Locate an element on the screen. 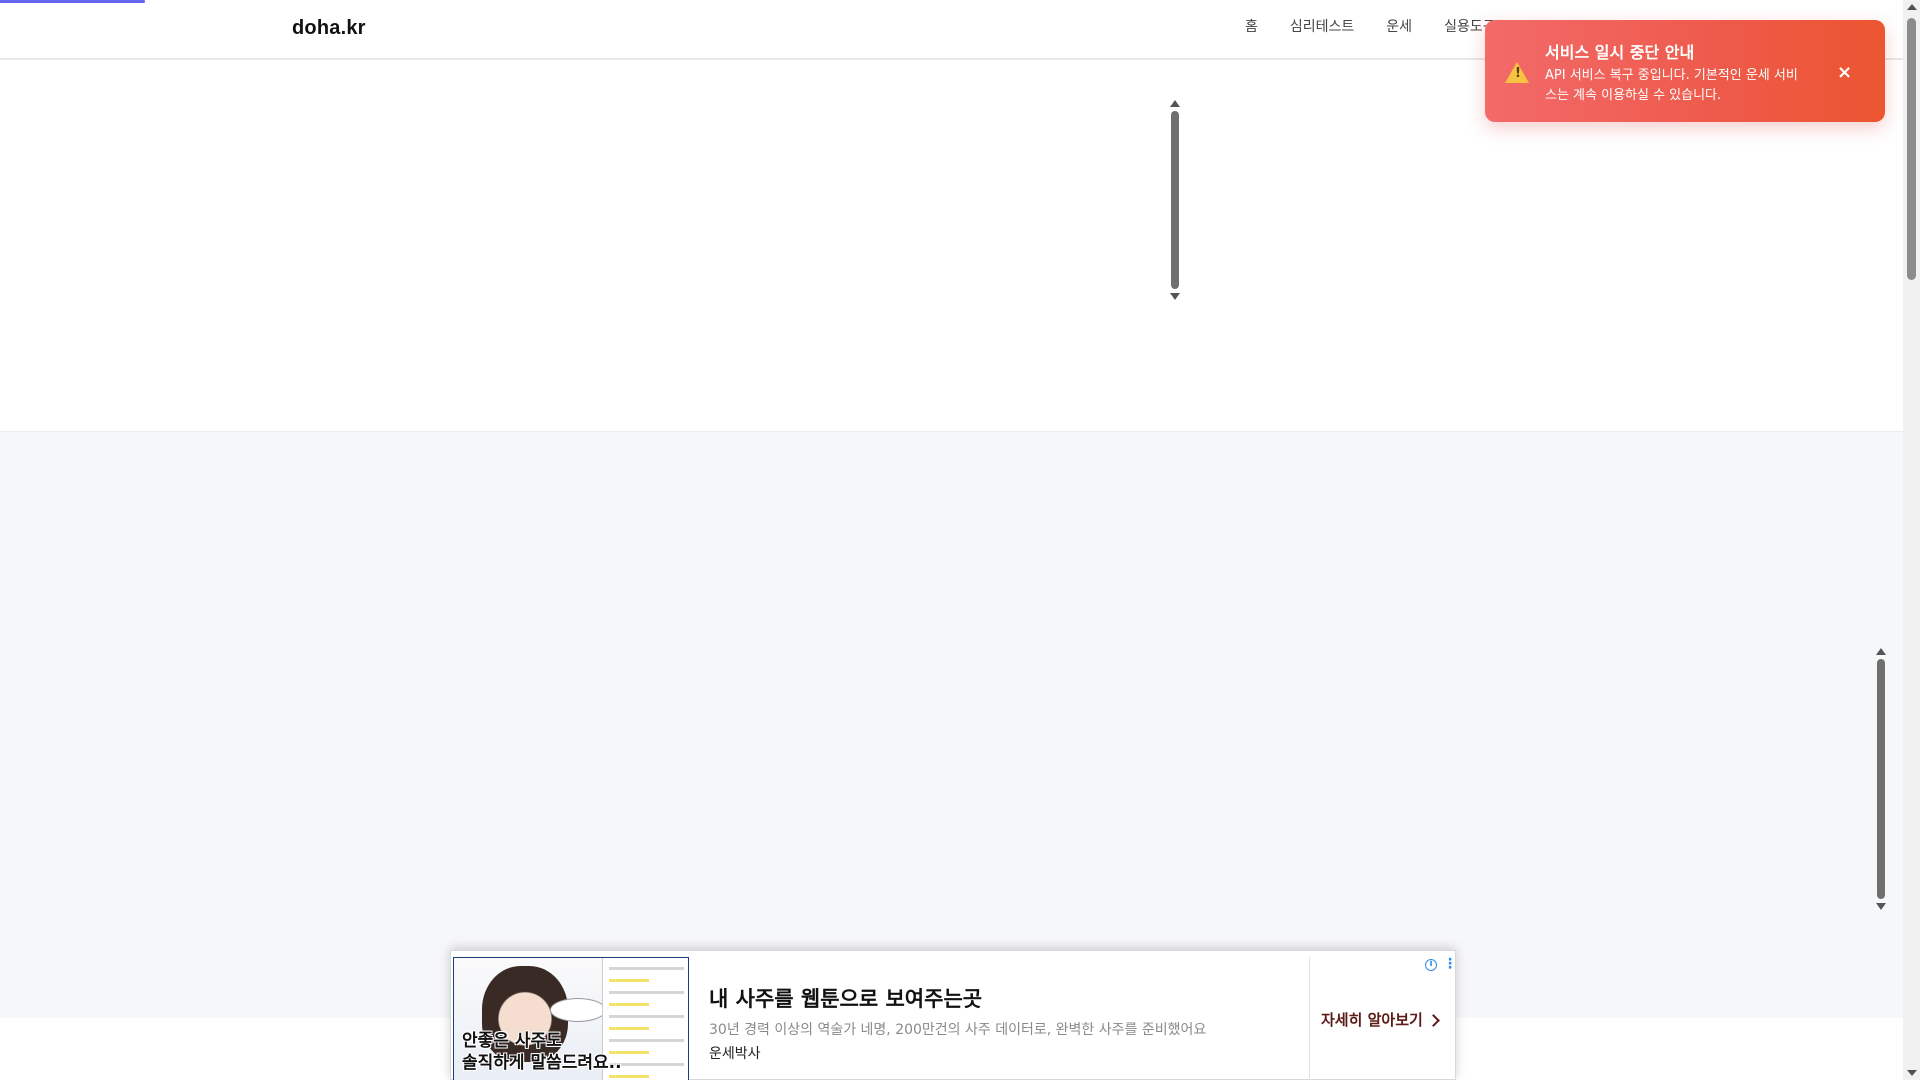  close-icon: × is located at coordinates (1844, 72).